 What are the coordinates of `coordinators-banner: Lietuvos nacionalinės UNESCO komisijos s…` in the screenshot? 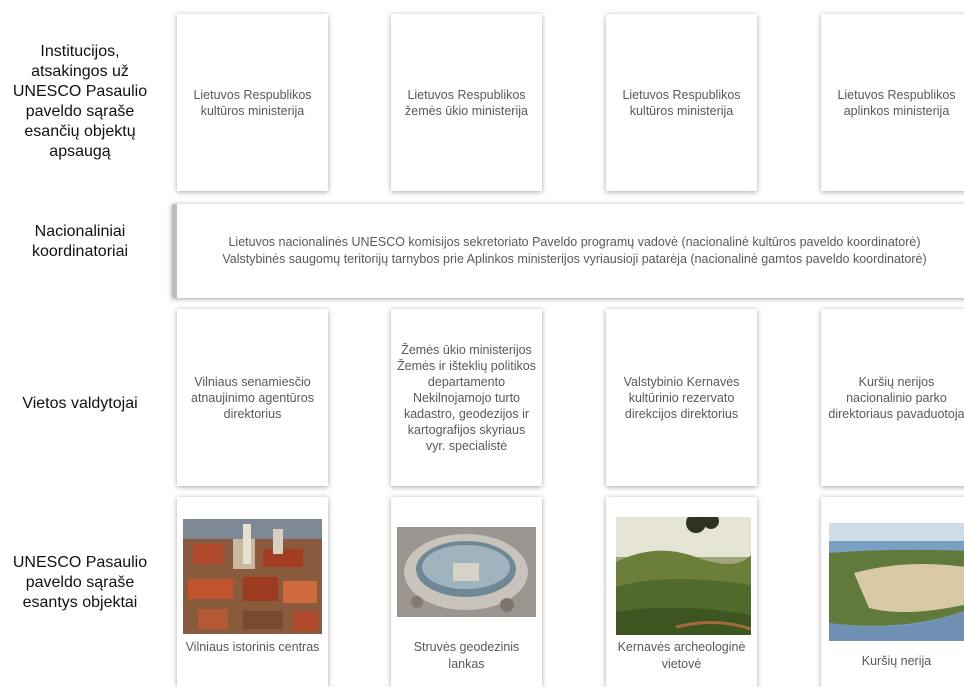 It's located at (568, 251).